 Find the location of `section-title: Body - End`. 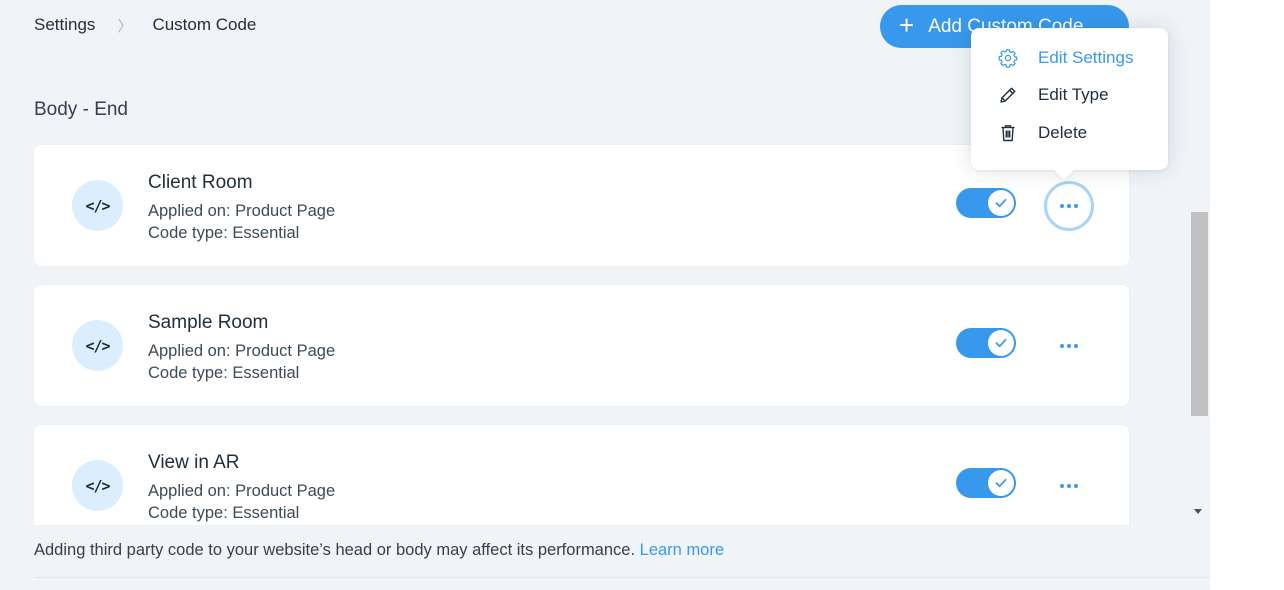

section-title: Body - End is located at coordinates (81, 109).